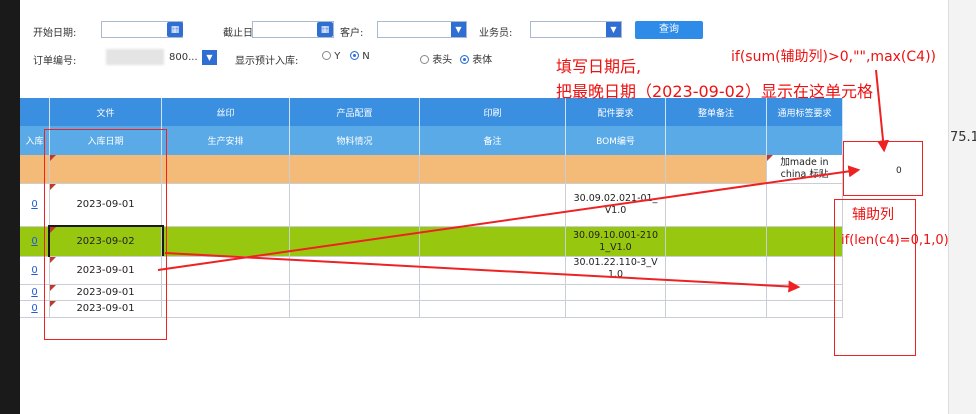 Image resolution: width=976 pixels, height=414 pixels. Describe the element at coordinates (616, 112) in the screenshot. I see `col-header-accessories: 配件要求` at that location.